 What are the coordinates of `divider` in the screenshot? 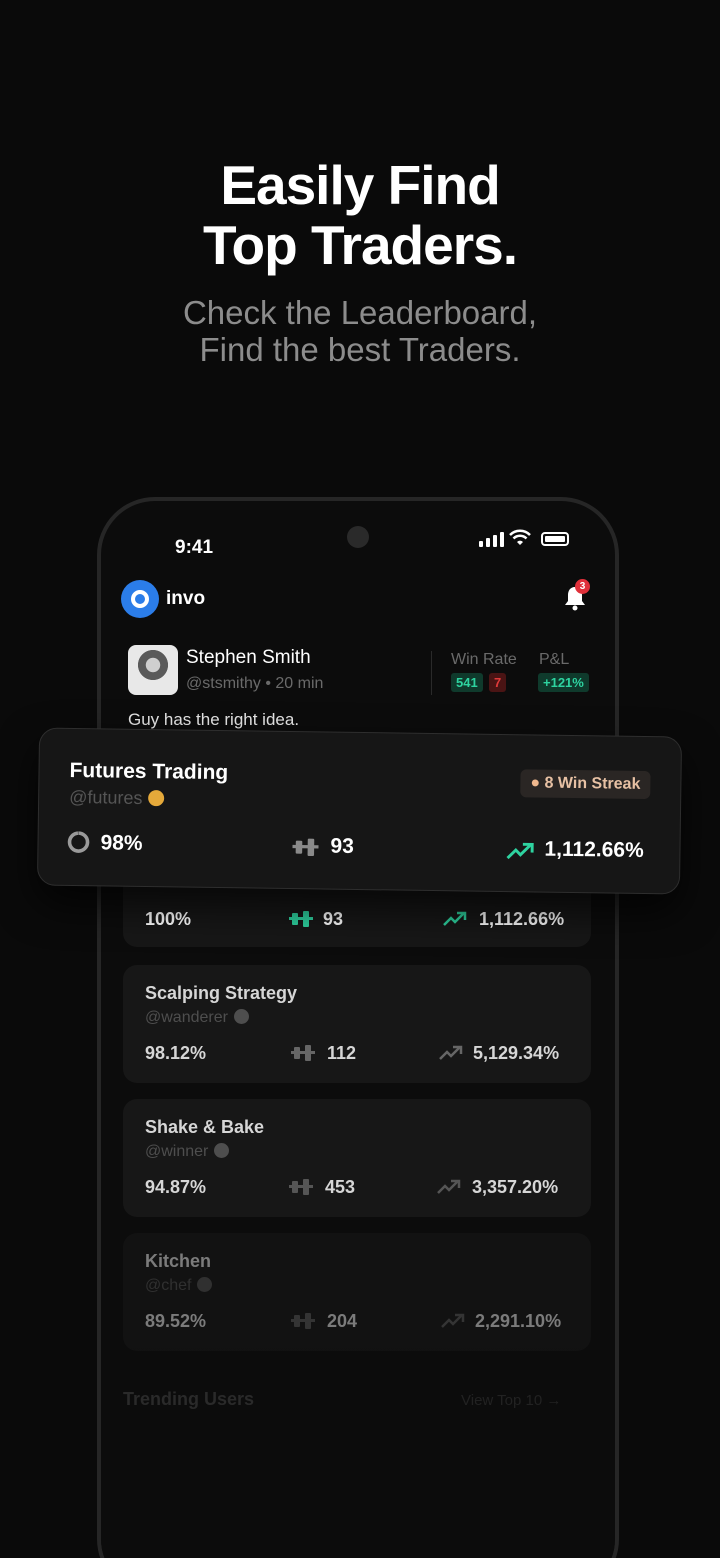 It's located at (431, 673).